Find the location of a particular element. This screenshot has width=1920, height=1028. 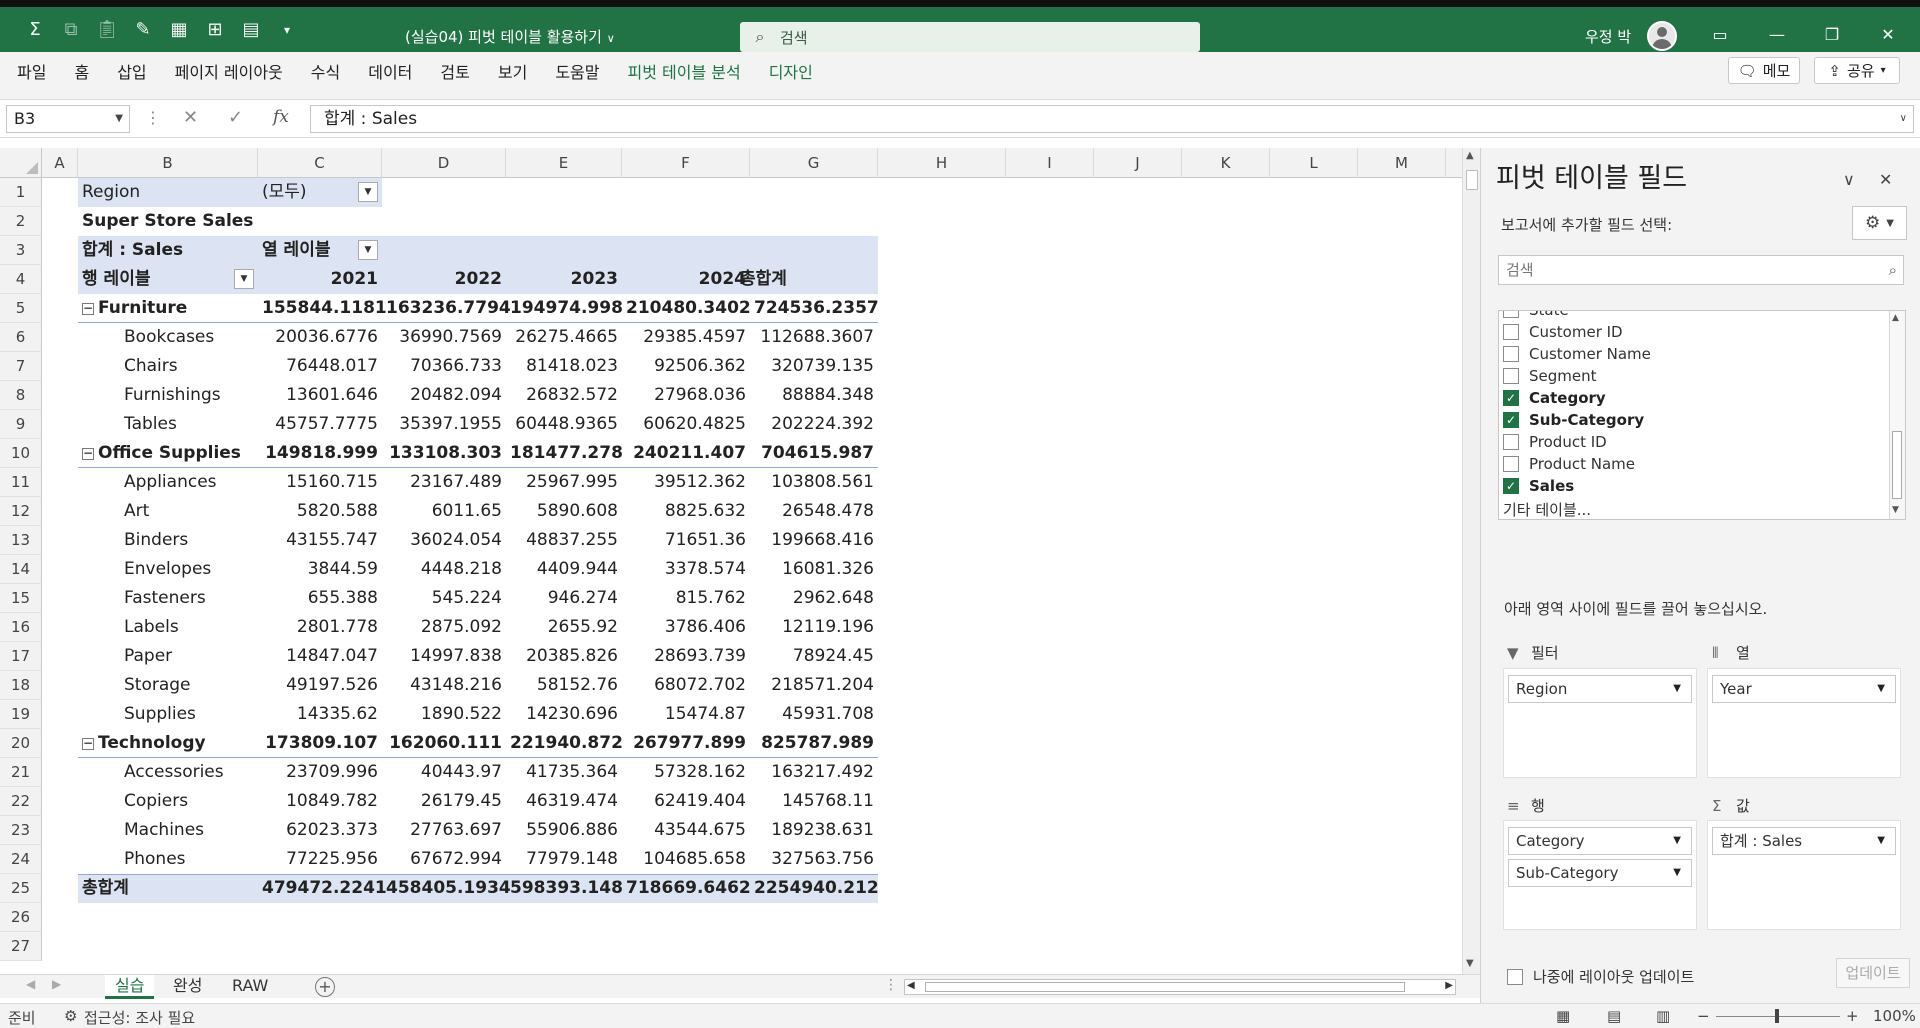

value-cell: 20482.094 is located at coordinates (444, 395).